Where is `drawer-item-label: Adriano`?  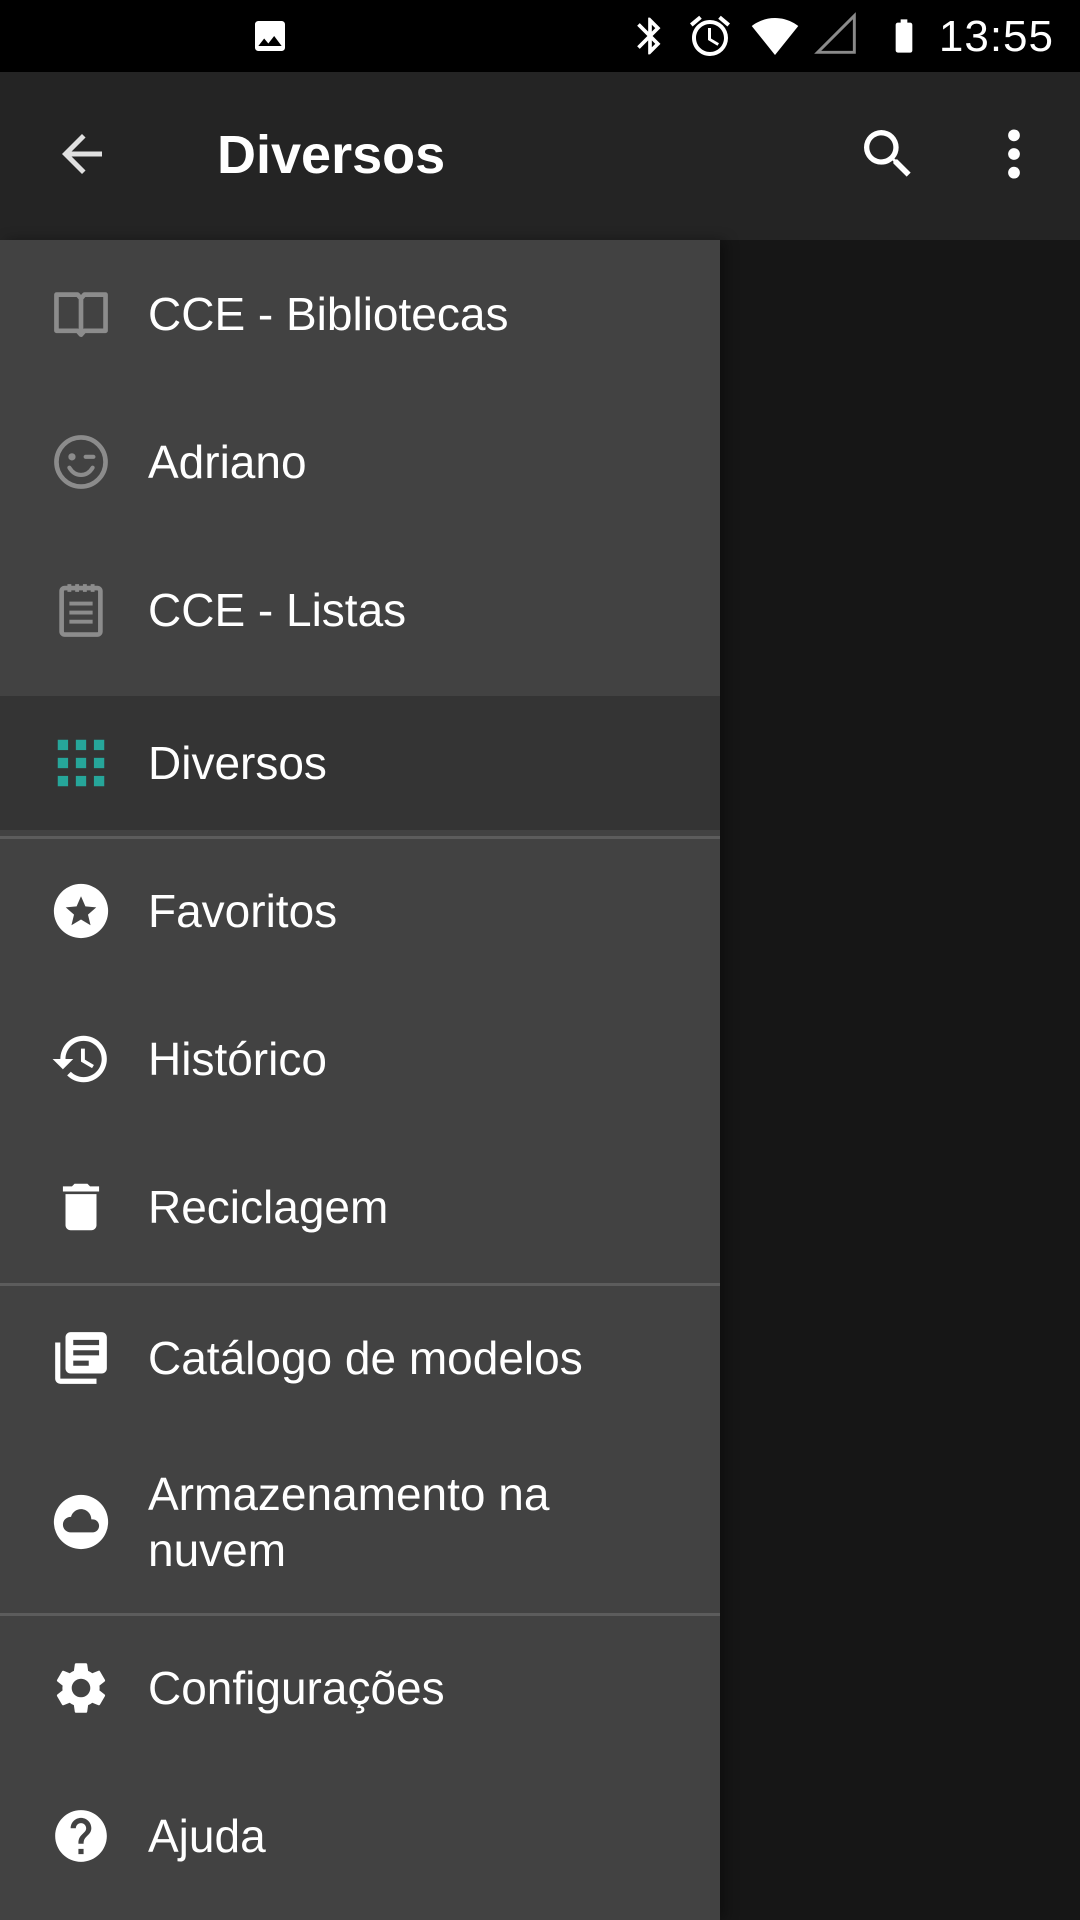 drawer-item-label: Adriano is located at coordinates (227, 462).